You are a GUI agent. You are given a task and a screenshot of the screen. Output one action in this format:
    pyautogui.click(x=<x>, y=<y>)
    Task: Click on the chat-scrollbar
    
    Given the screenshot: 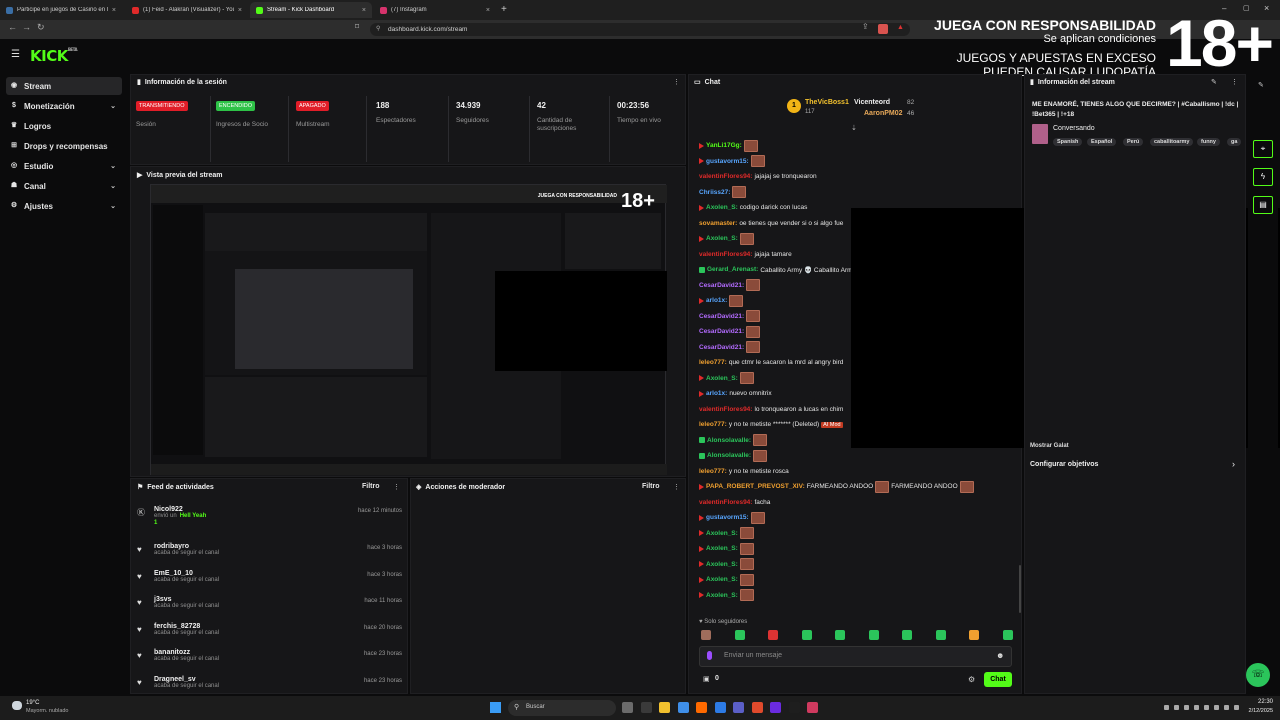 What is the action you would take?
    pyautogui.click(x=1020, y=589)
    